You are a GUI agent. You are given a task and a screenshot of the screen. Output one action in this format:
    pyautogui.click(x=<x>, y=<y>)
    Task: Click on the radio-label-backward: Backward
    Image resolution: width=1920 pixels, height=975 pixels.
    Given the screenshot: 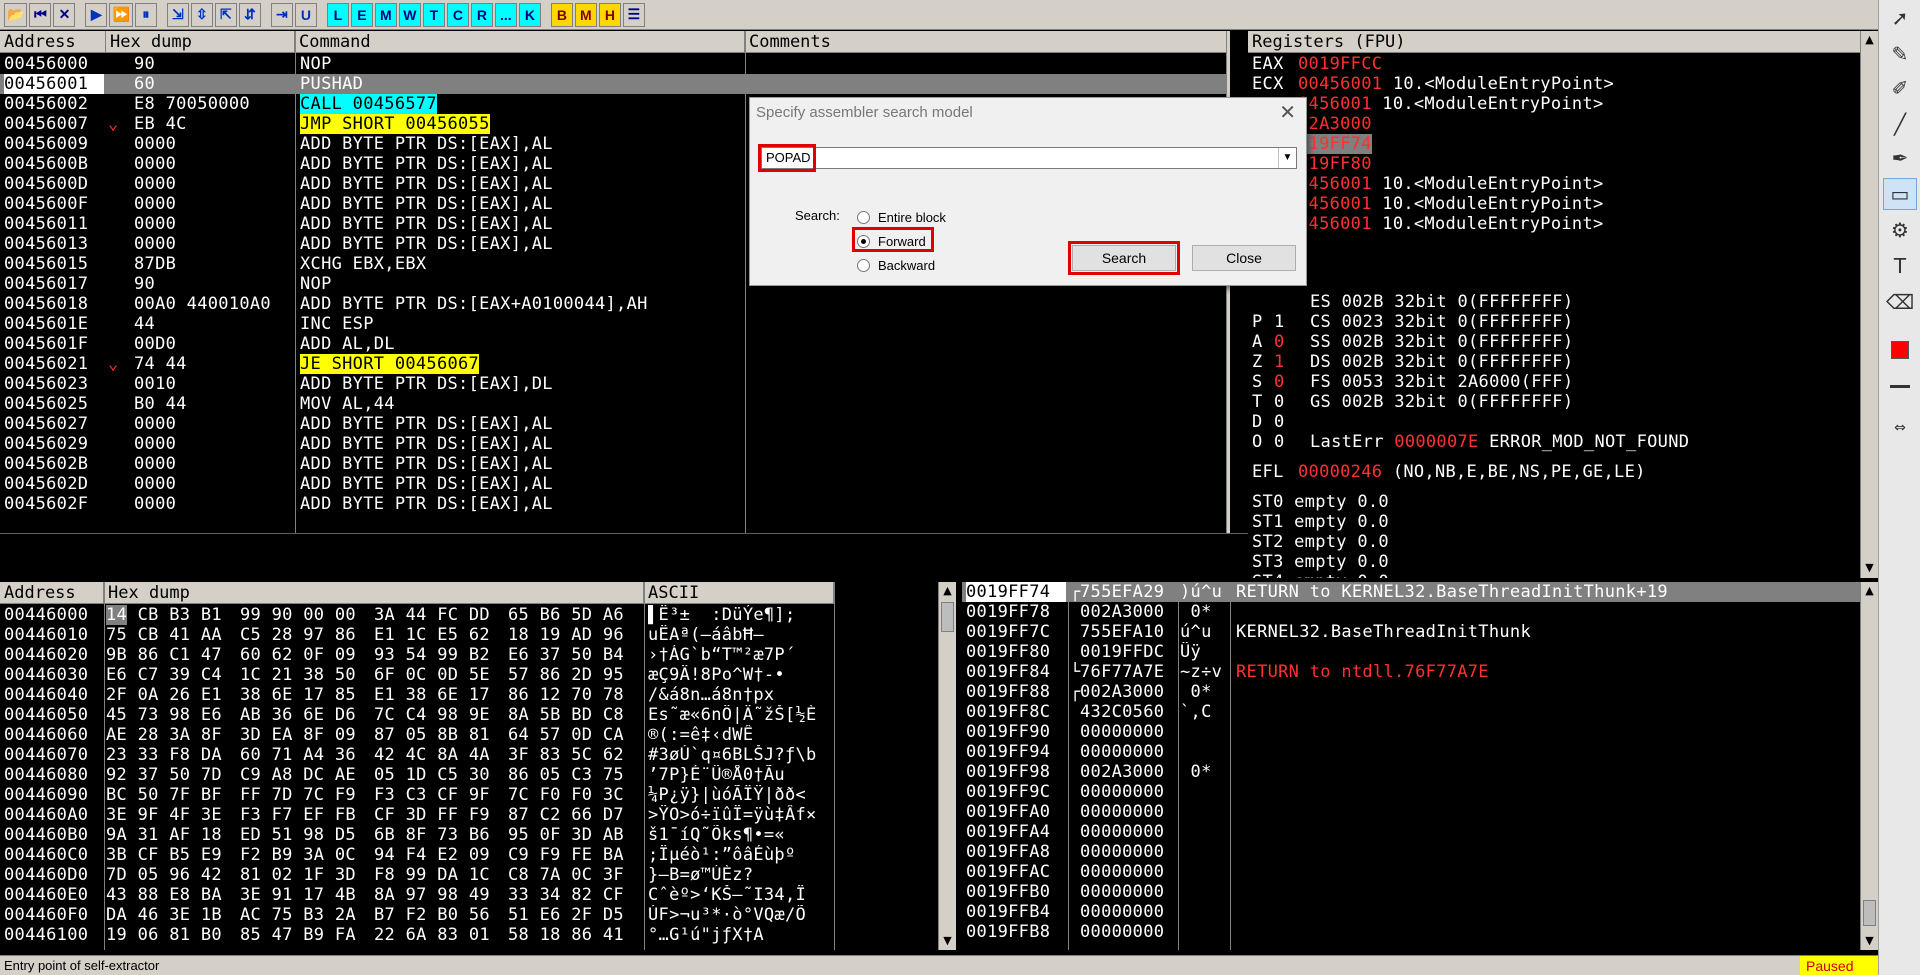 What is the action you would take?
    pyautogui.click(x=906, y=265)
    